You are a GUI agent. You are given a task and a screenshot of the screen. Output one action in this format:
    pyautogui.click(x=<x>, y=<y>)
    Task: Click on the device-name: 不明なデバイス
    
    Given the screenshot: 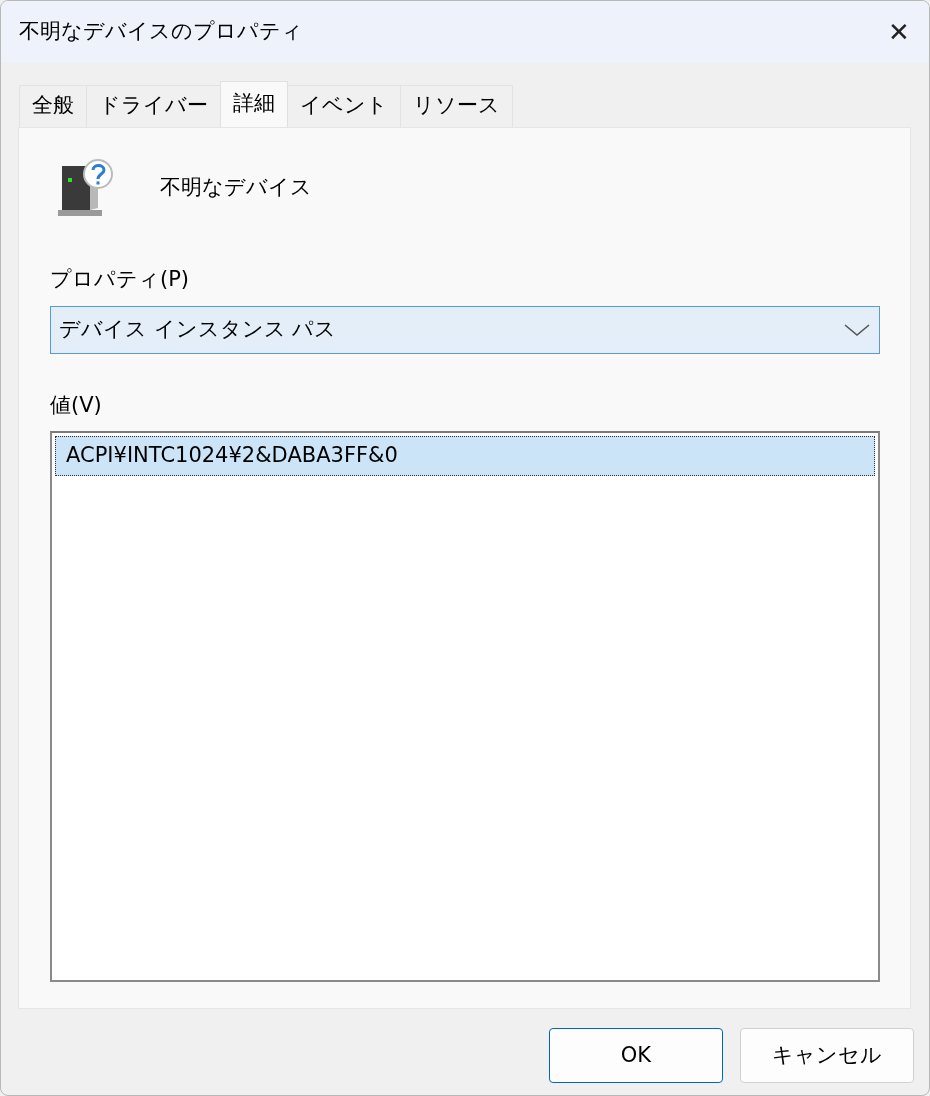 What is the action you would take?
    pyautogui.click(x=236, y=188)
    